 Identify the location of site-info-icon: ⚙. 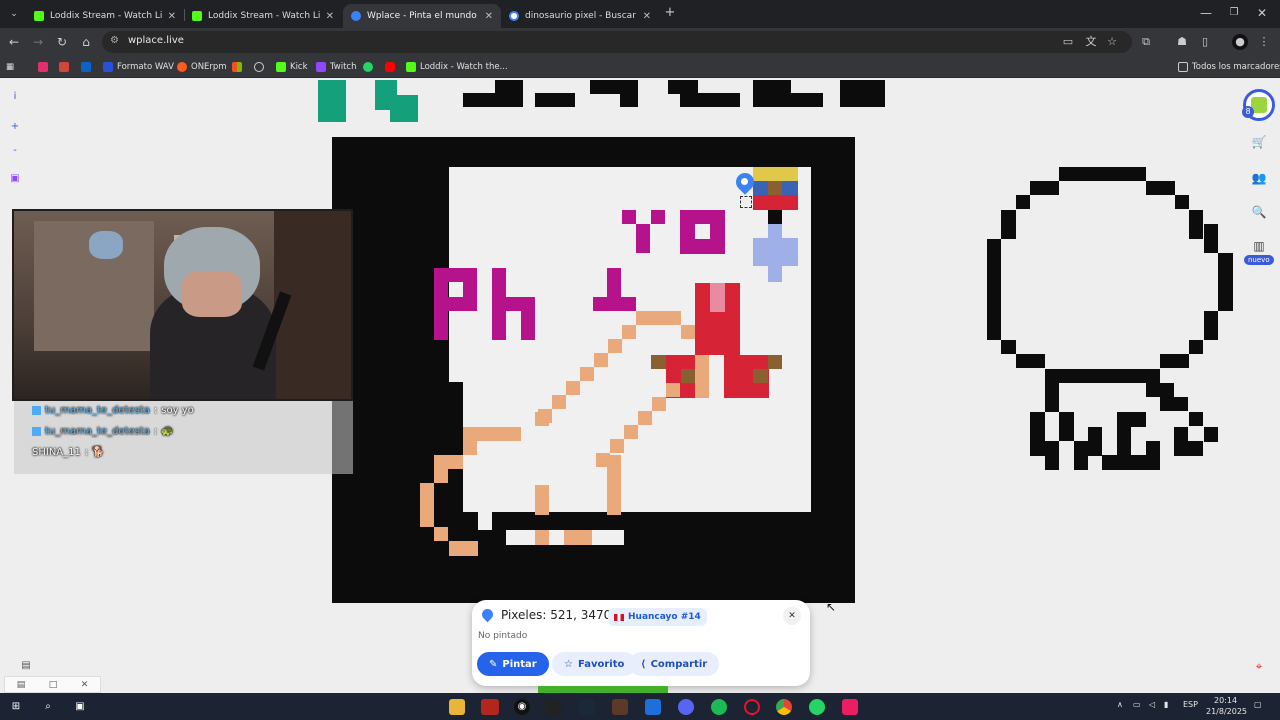
(114, 40).